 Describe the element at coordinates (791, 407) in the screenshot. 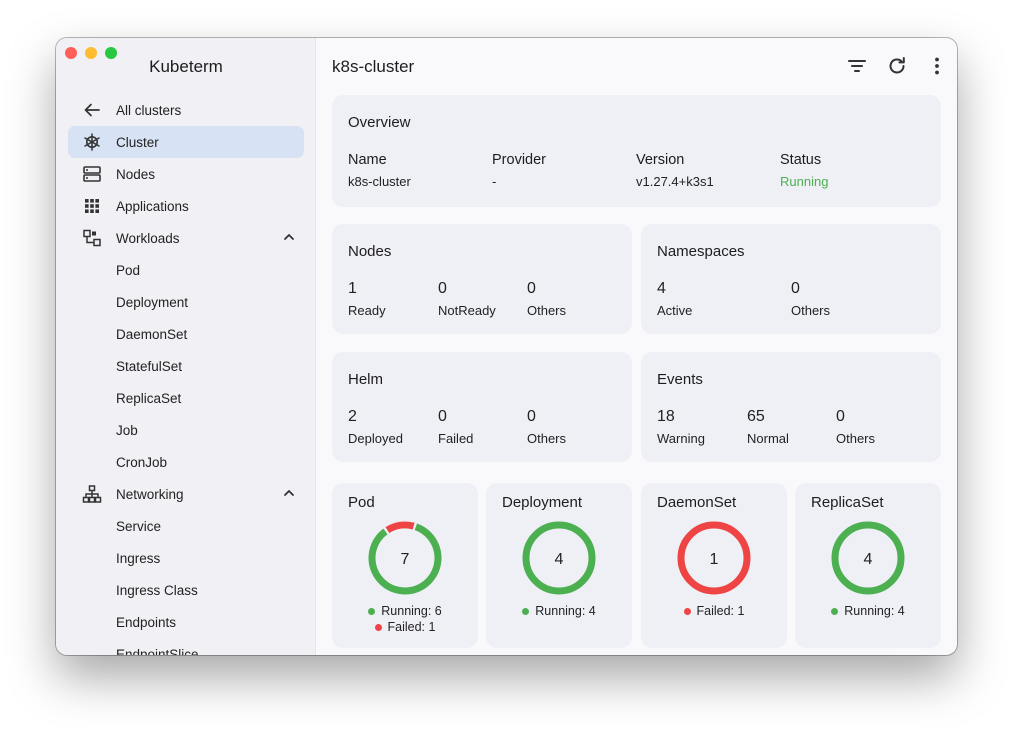

I see `events-card: Events 18 Warning 65 Normal 0 Others` at that location.